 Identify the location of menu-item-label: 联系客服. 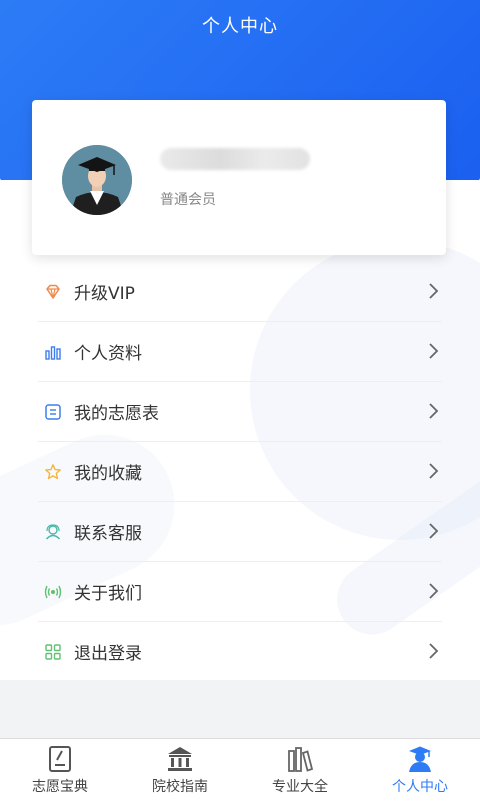
(108, 534).